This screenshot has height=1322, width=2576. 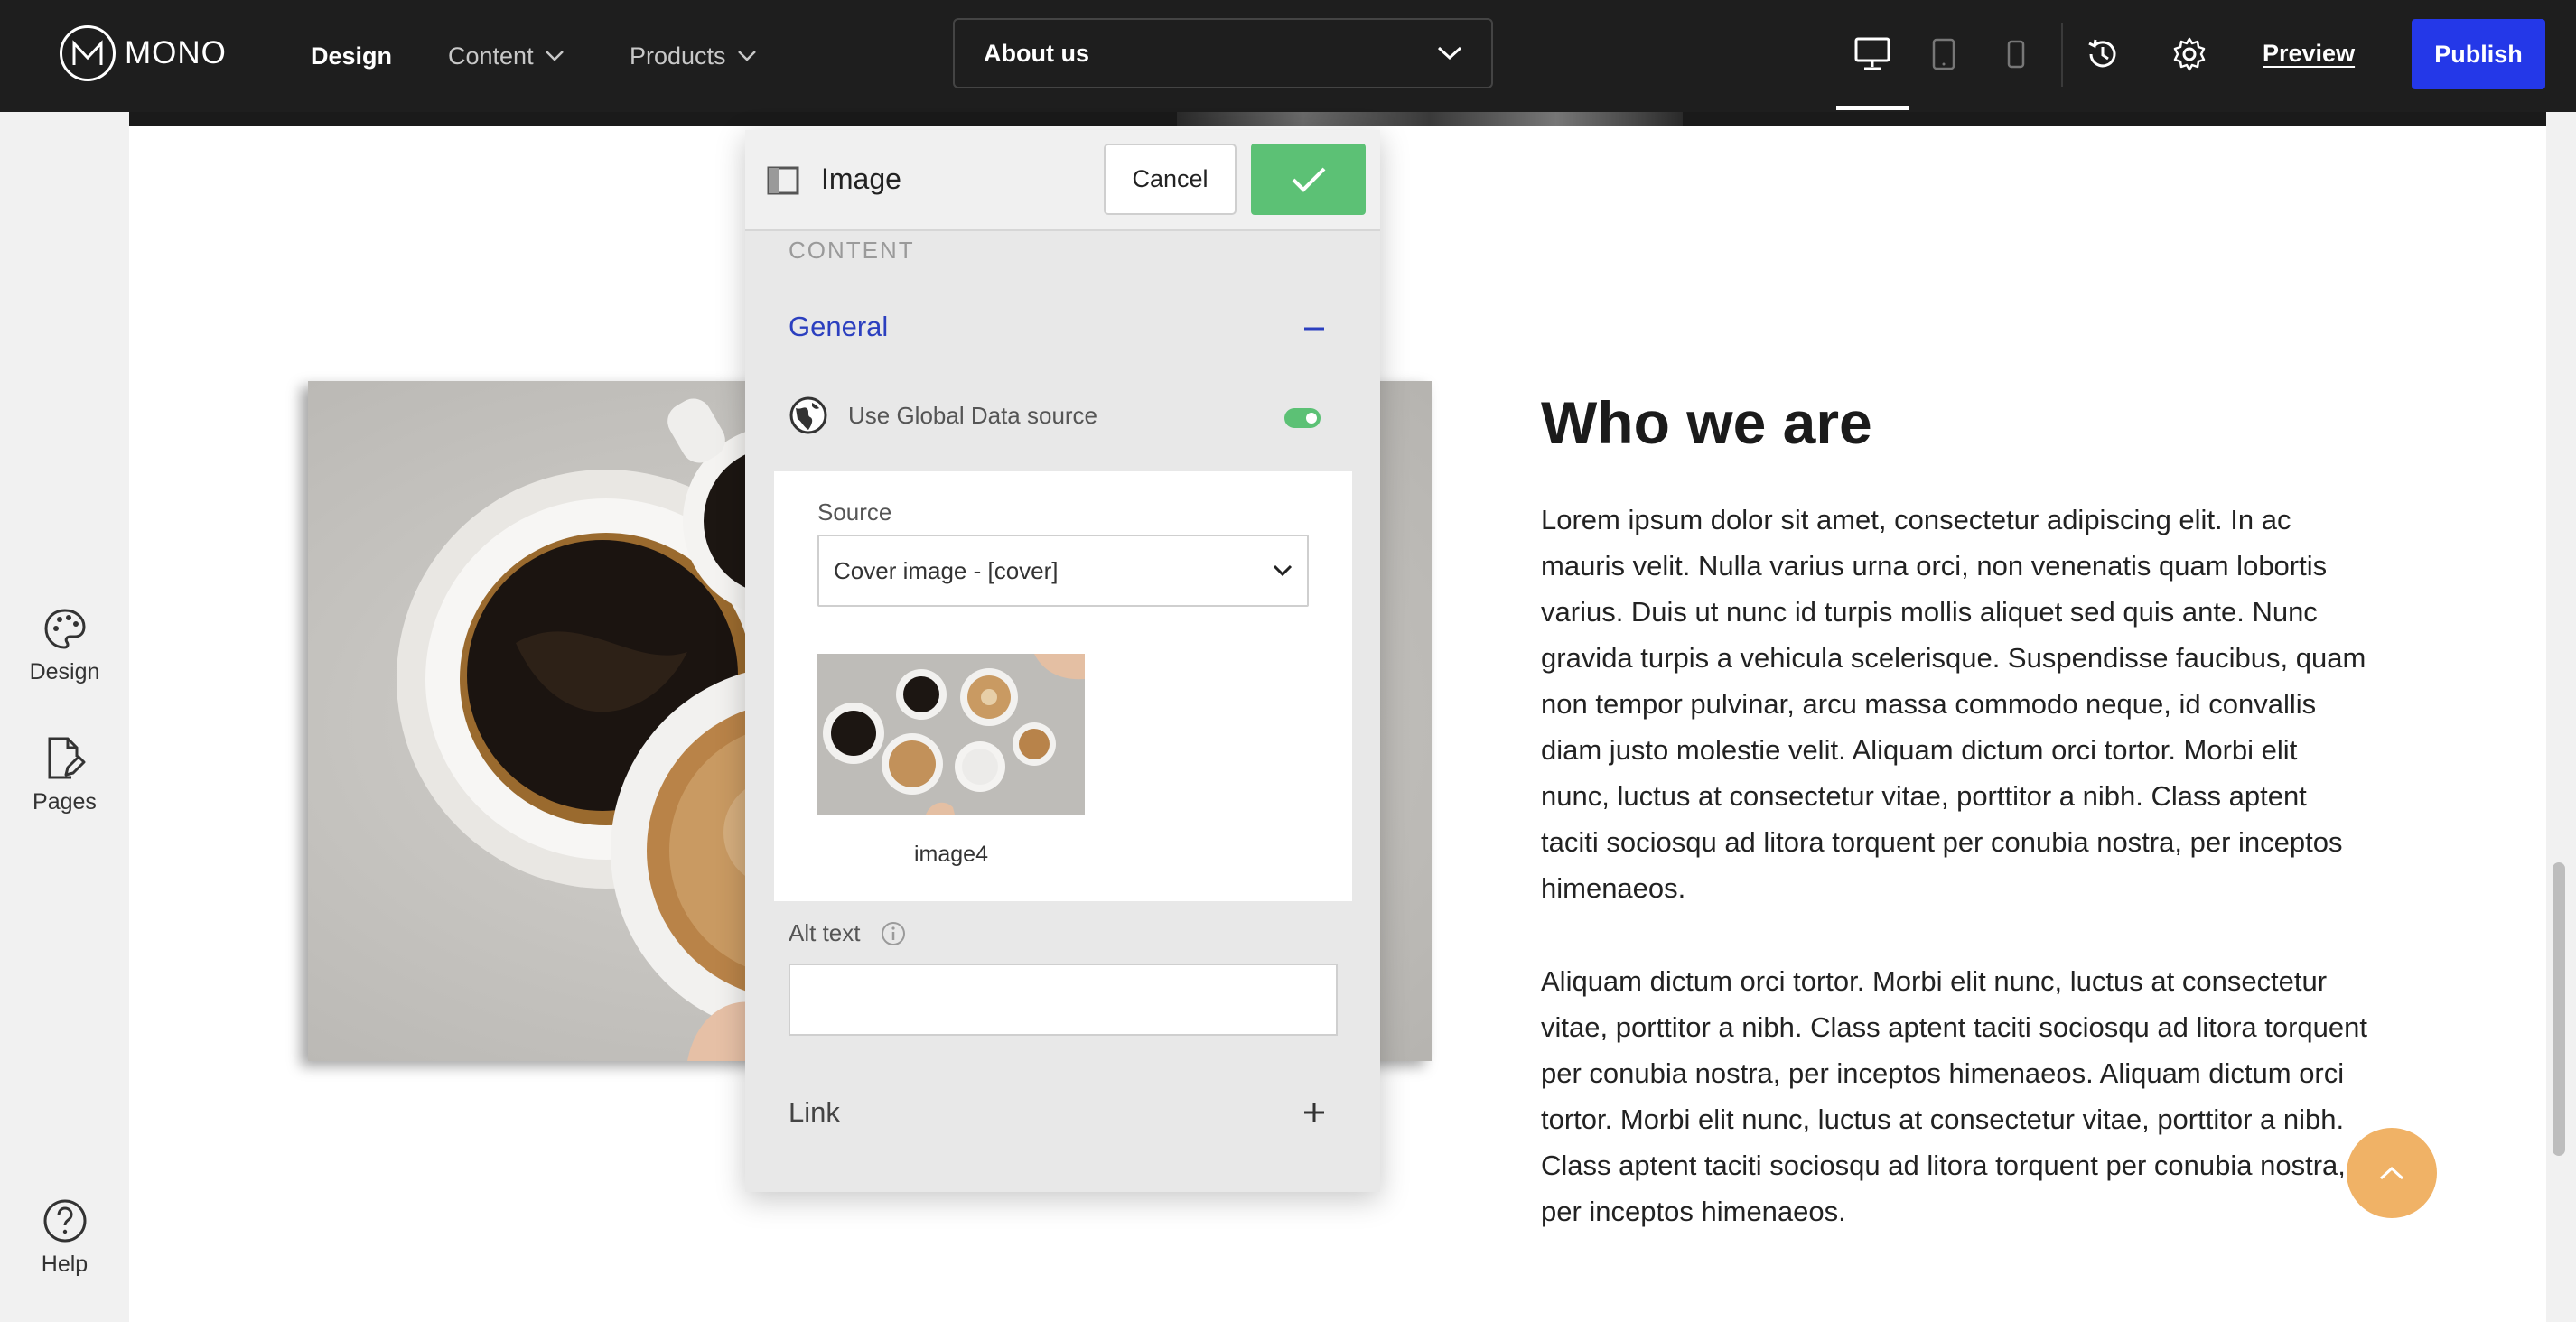 What do you see at coordinates (1312, 418) in the screenshot?
I see `toggle-knob` at bounding box center [1312, 418].